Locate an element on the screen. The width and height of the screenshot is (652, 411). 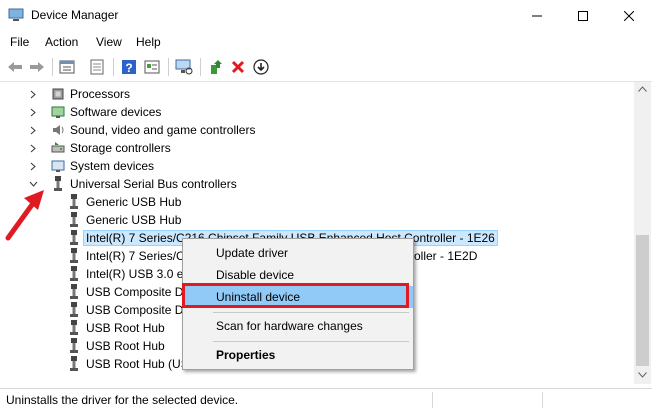
update-driver-button is located at coordinates (216, 67).